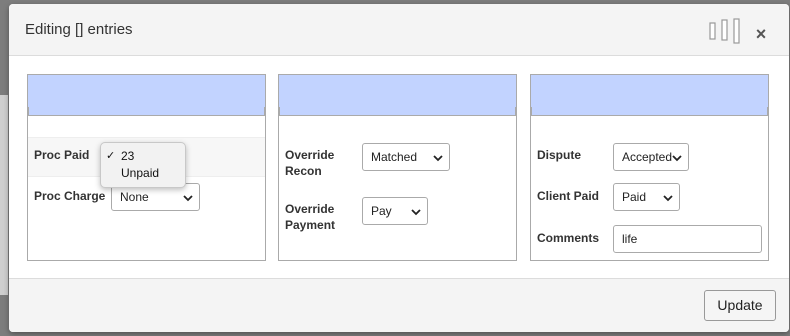 Image resolution: width=790 pixels, height=336 pixels. What do you see at coordinates (397, 95) in the screenshot?
I see `panel-override-header` at bounding box center [397, 95].